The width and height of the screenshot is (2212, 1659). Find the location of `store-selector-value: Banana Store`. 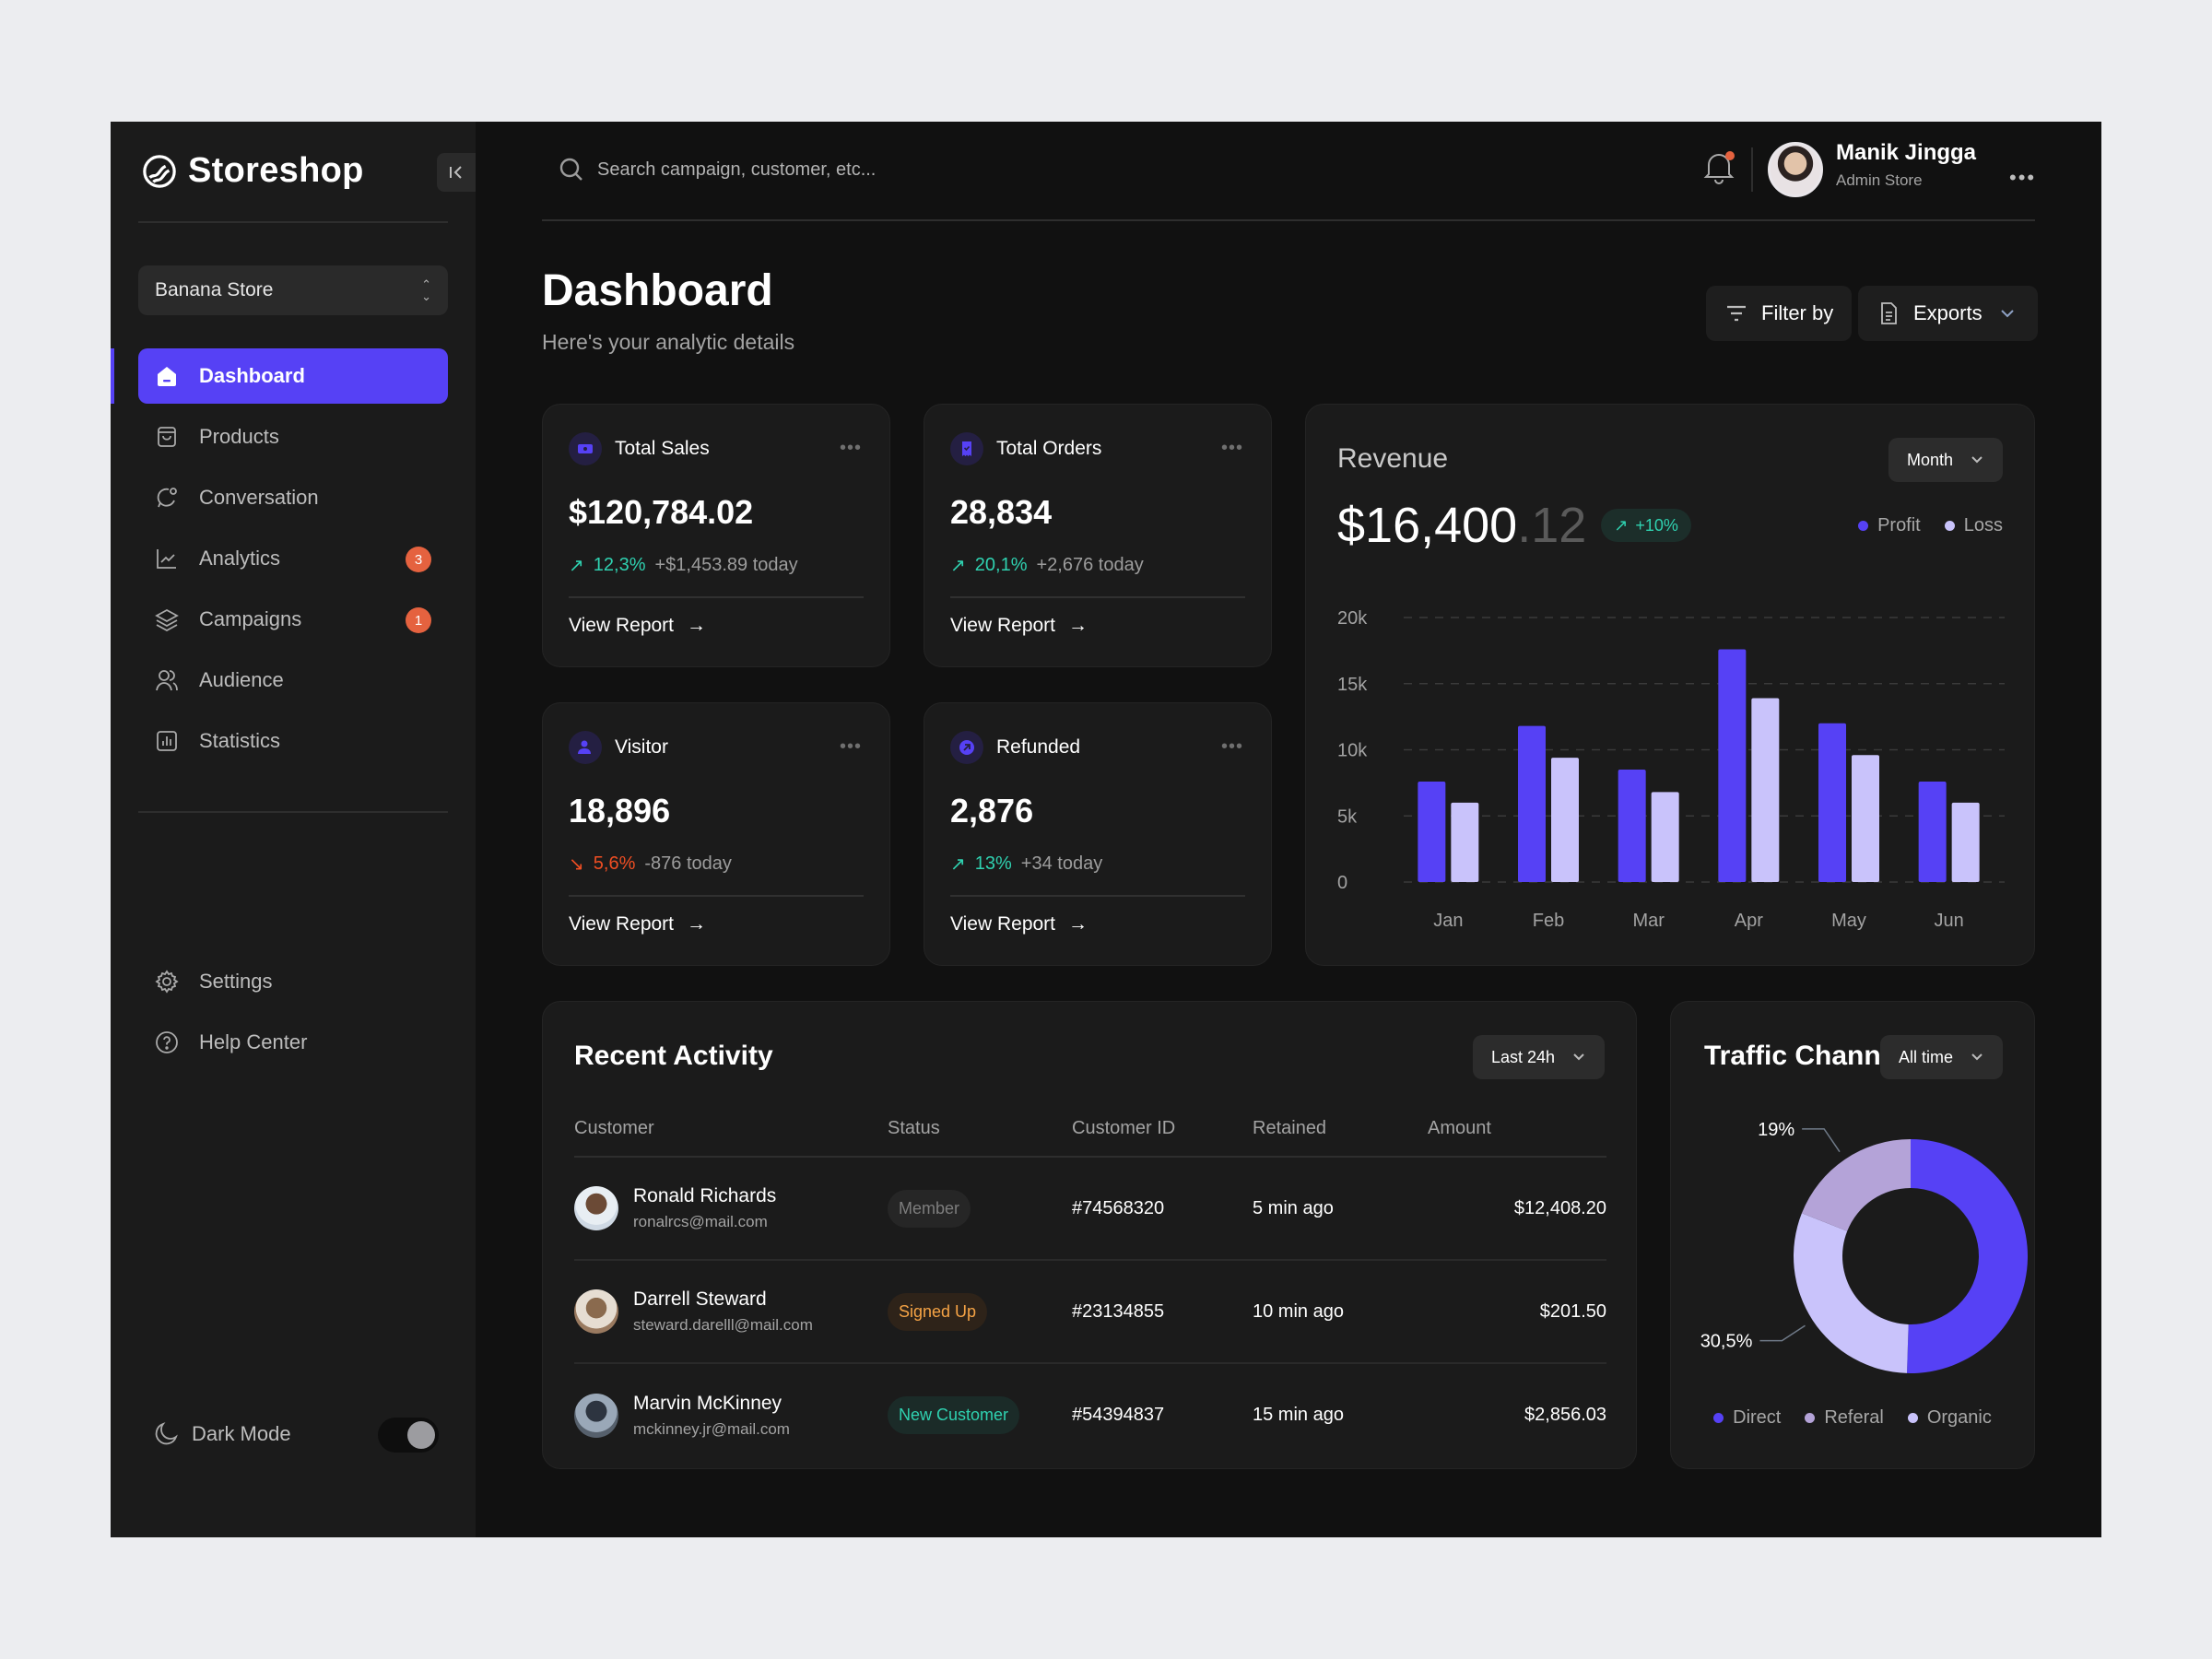

store-selector-value: Banana Store is located at coordinates (214, 289).